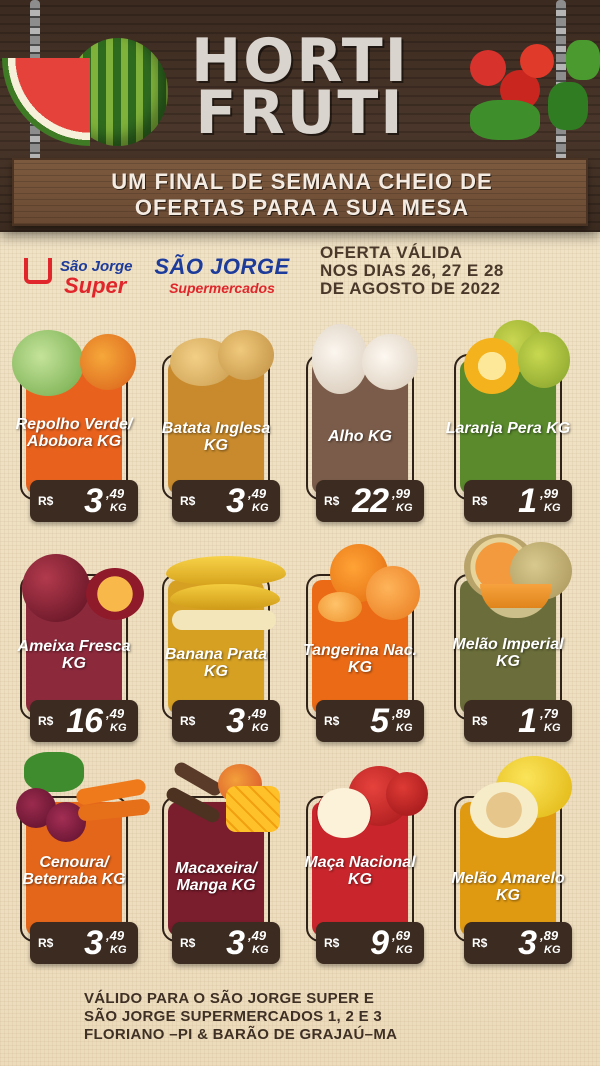  Describe the element at coordinates (241, 1034) in the screenshot. I see `footer-line3: FLORIANO –PI & BARÃO DE GRAJAÚ–MA` at that location.